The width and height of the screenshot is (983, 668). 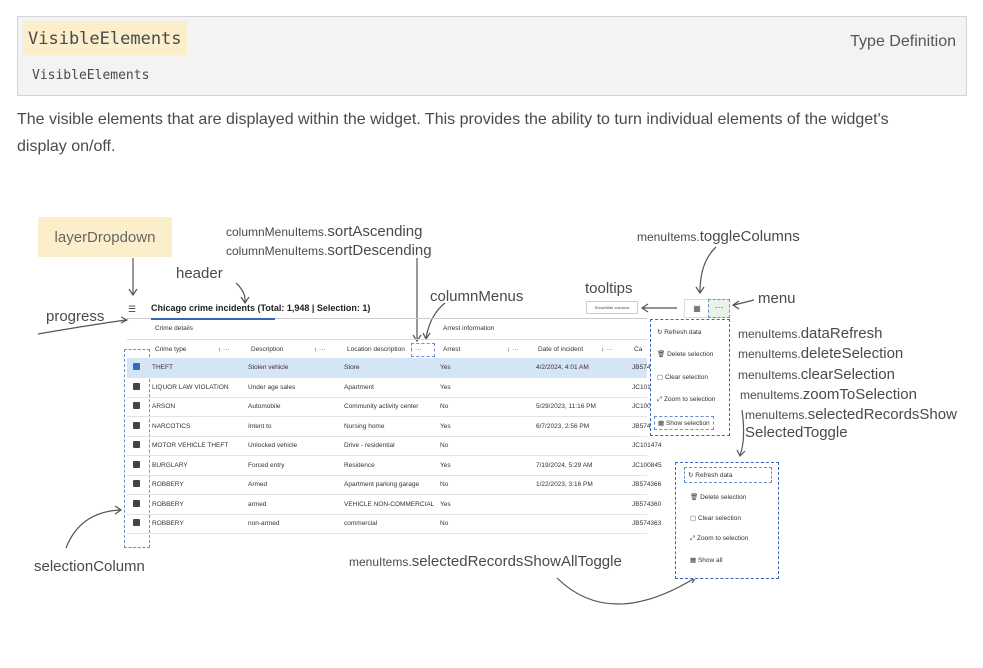 What do you see at coordinates (564, 484) in the screenshot?
I see `table-cell: 1/22/2023, 3:16 PM` at bounding box center [564, 484].